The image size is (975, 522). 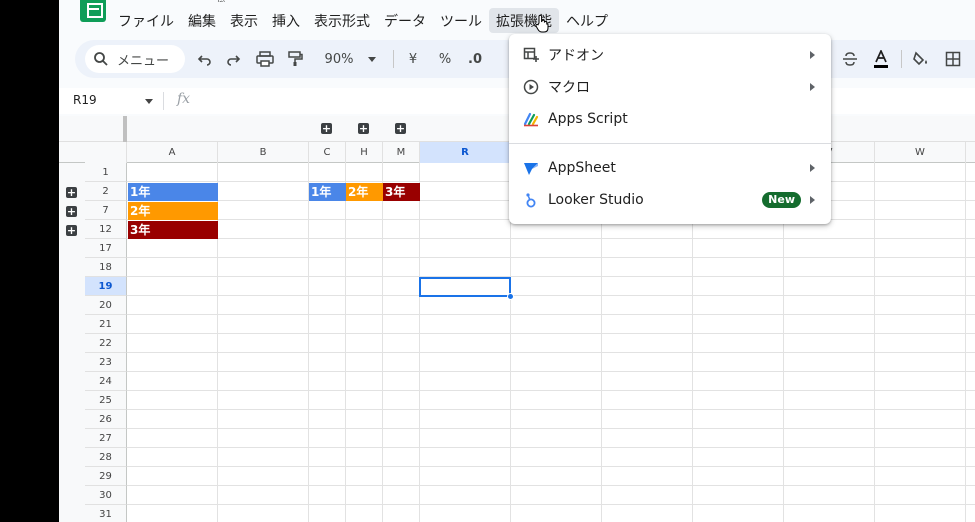 What do you see at coordinates (372, 59) in the screenshot?
I see `chevron-down-icon` at bounding box center [372, 59].